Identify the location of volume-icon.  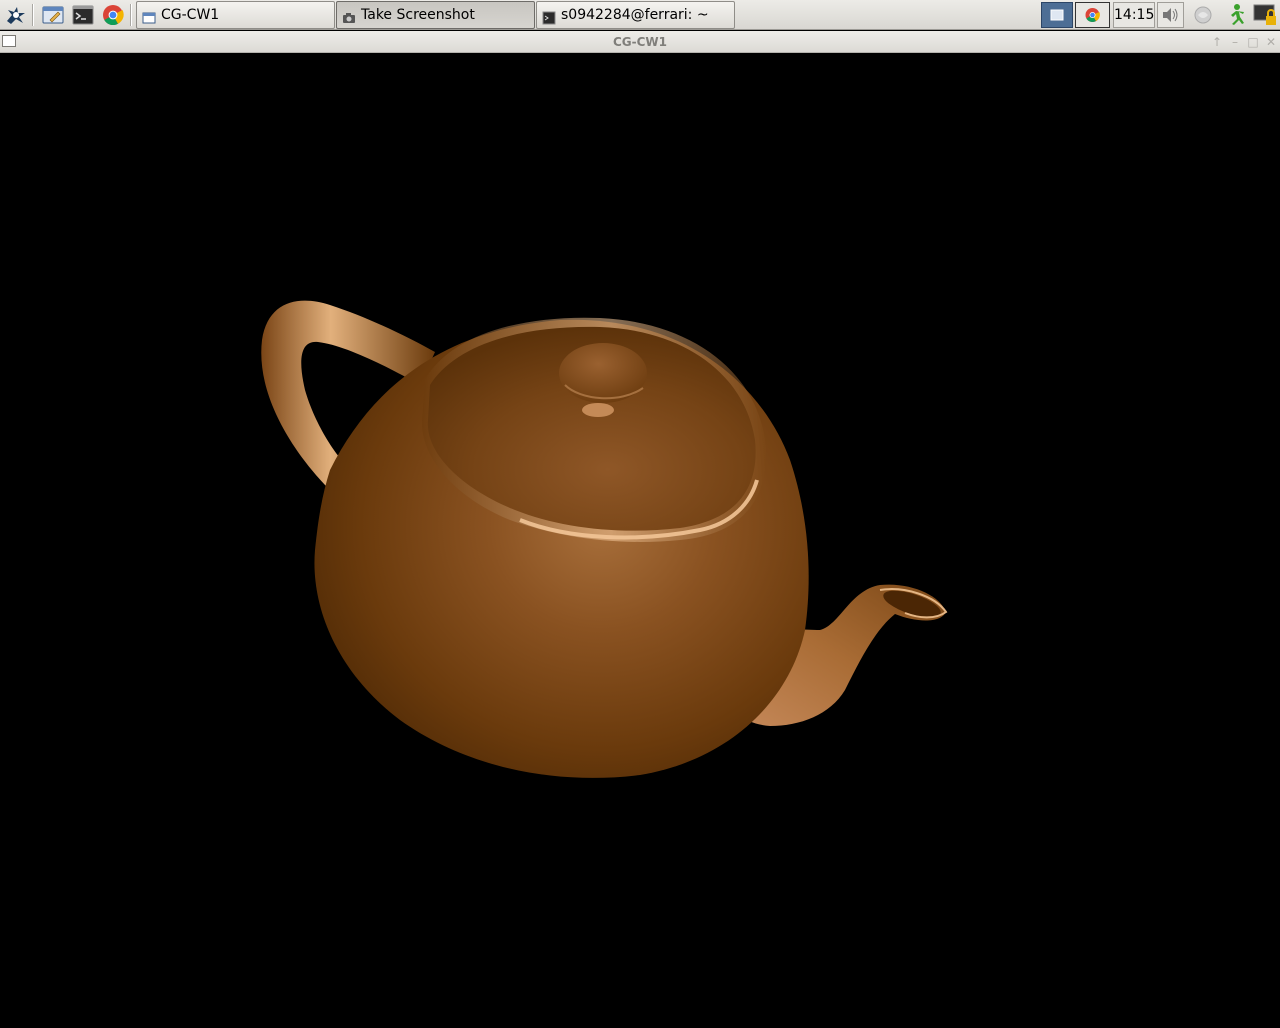
(1170, 15).